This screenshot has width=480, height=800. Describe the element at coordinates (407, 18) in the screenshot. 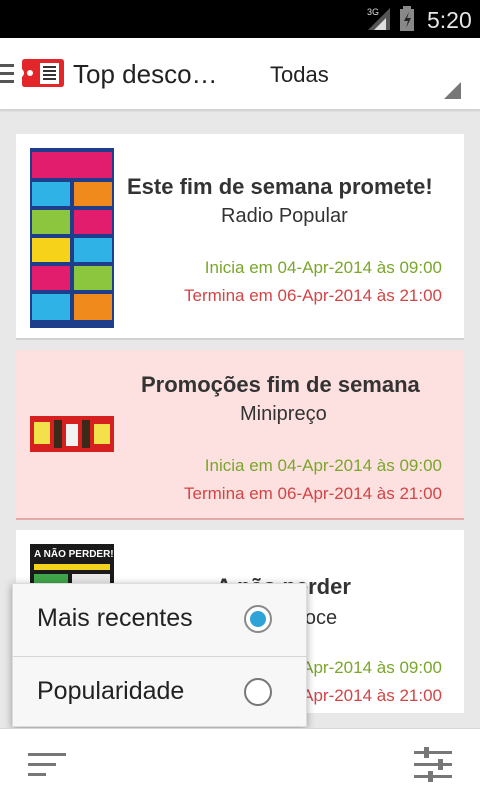

I see `battery-icon` at that location.